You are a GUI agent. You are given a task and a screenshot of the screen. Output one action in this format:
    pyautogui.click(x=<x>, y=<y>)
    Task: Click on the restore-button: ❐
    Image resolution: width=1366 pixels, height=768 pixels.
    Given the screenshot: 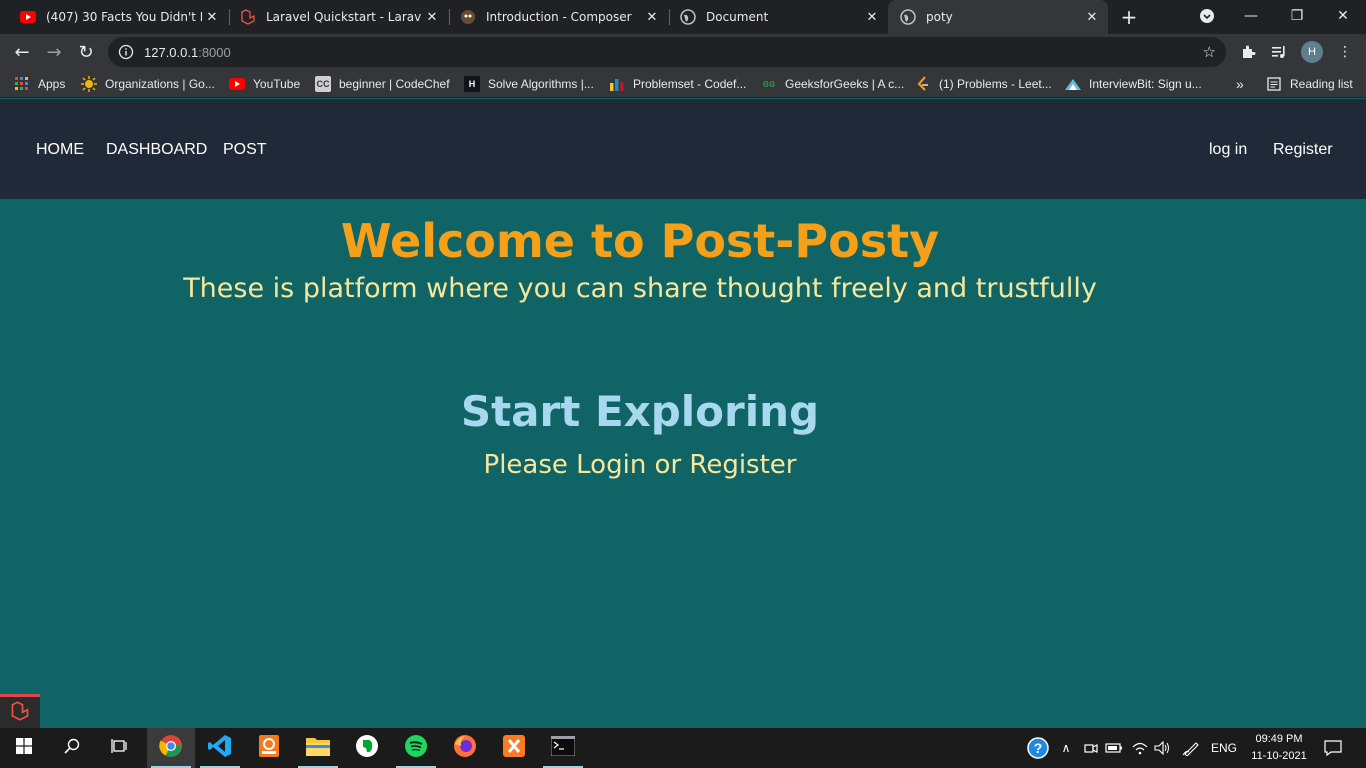 What is the action you would take?
    pyautogui.click(x=1297, y=16)
    